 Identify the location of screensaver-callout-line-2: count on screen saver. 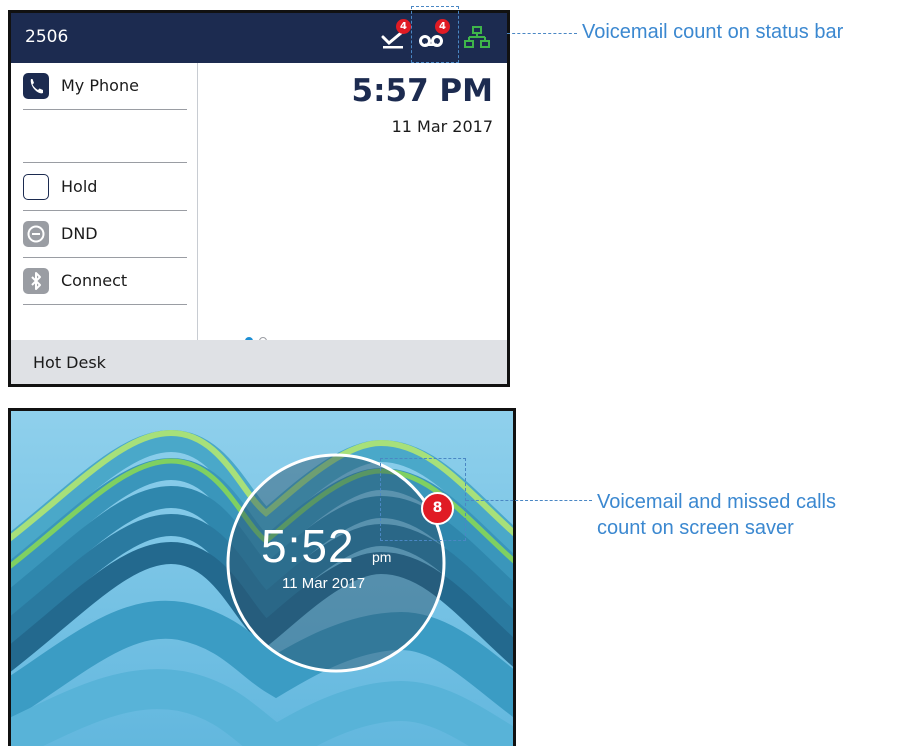
(695, 528).